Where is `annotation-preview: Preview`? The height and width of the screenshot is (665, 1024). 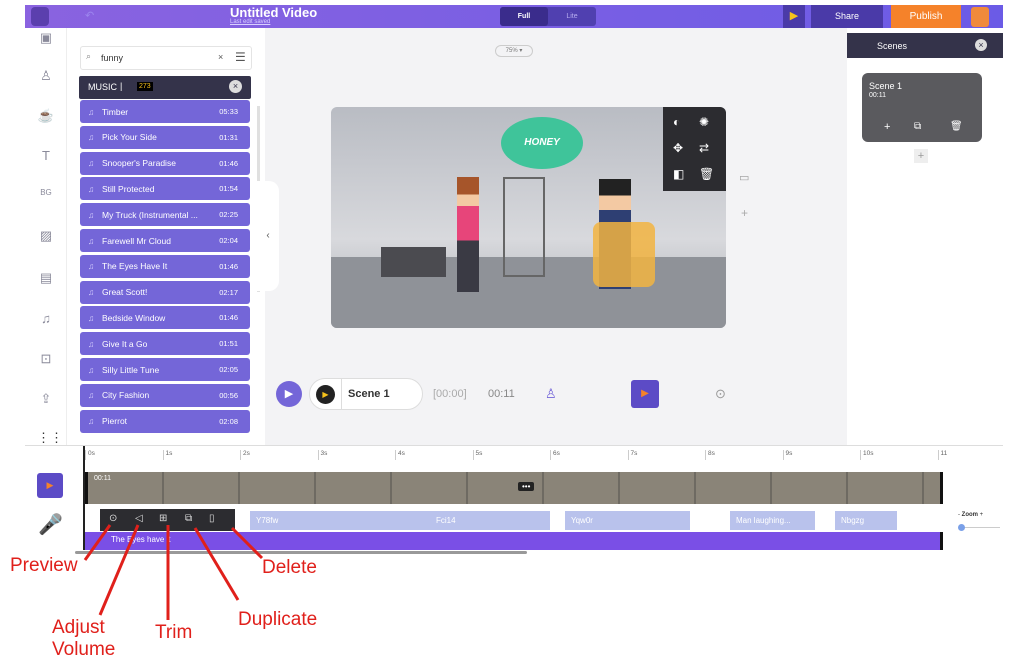
annotation-preview: Preview is located at coordinates (44, 565).